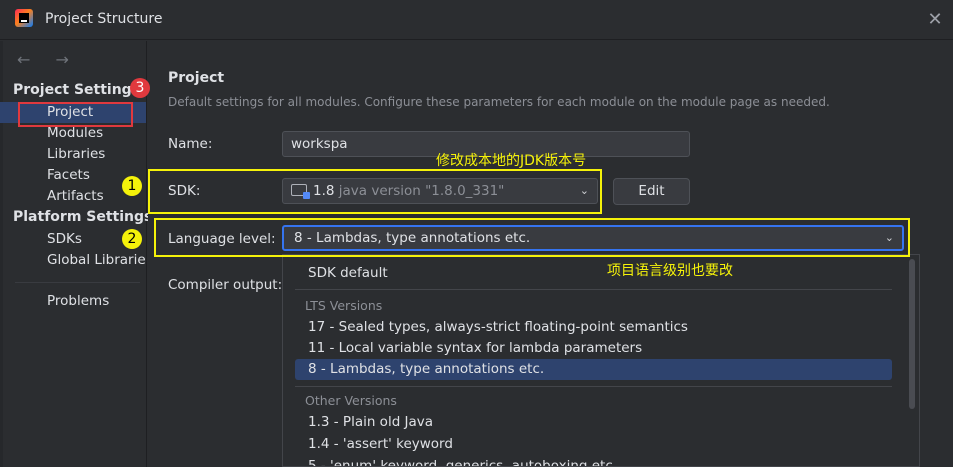  Describe the element at coordinates (426, 369) in the screenshot. I see `popup-item-8-selected: 8 - Lambdas, type annotations etc.` at that location.